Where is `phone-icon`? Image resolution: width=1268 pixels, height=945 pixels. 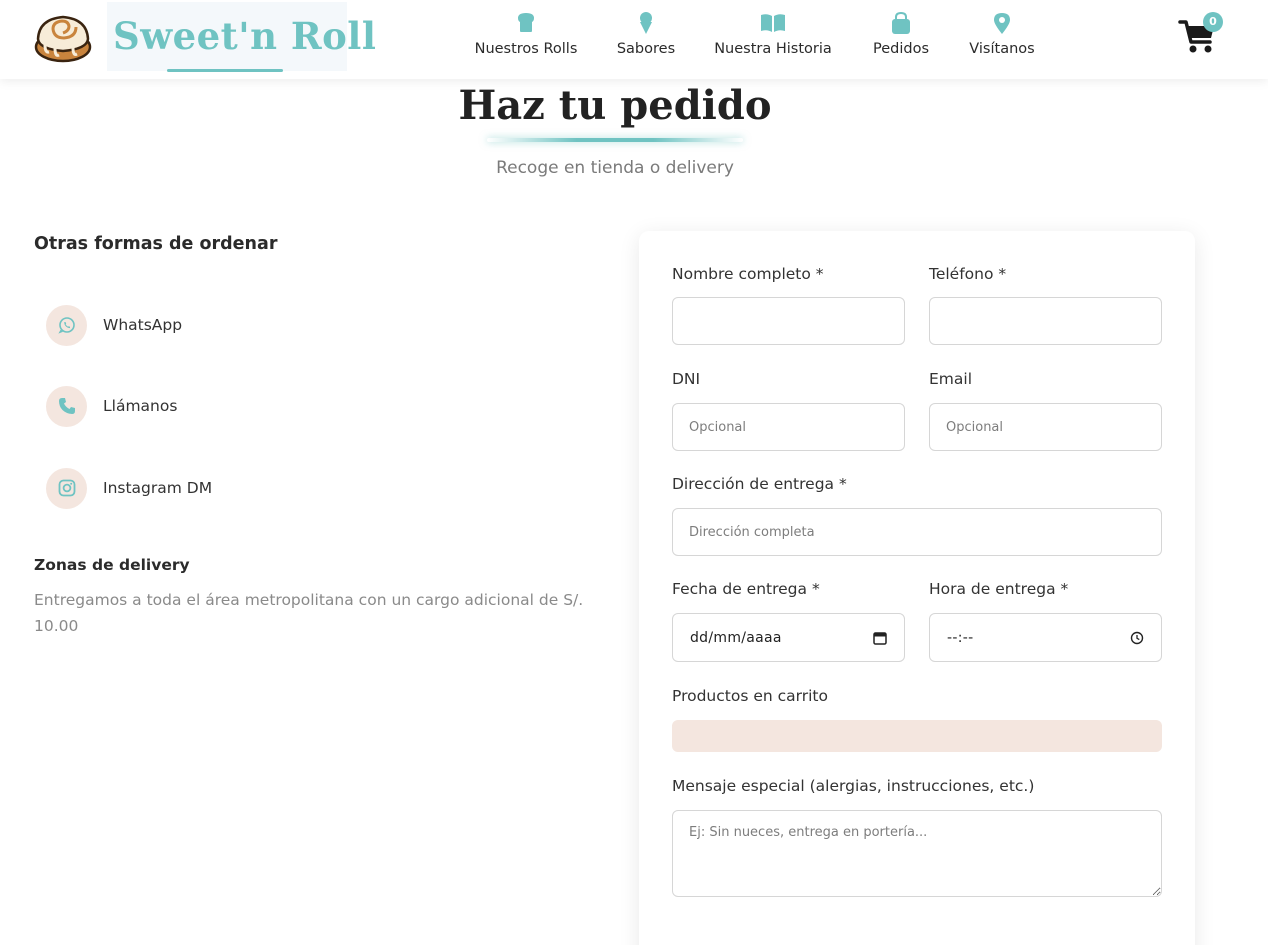
phone-icon is located at coordinates (66, 406).